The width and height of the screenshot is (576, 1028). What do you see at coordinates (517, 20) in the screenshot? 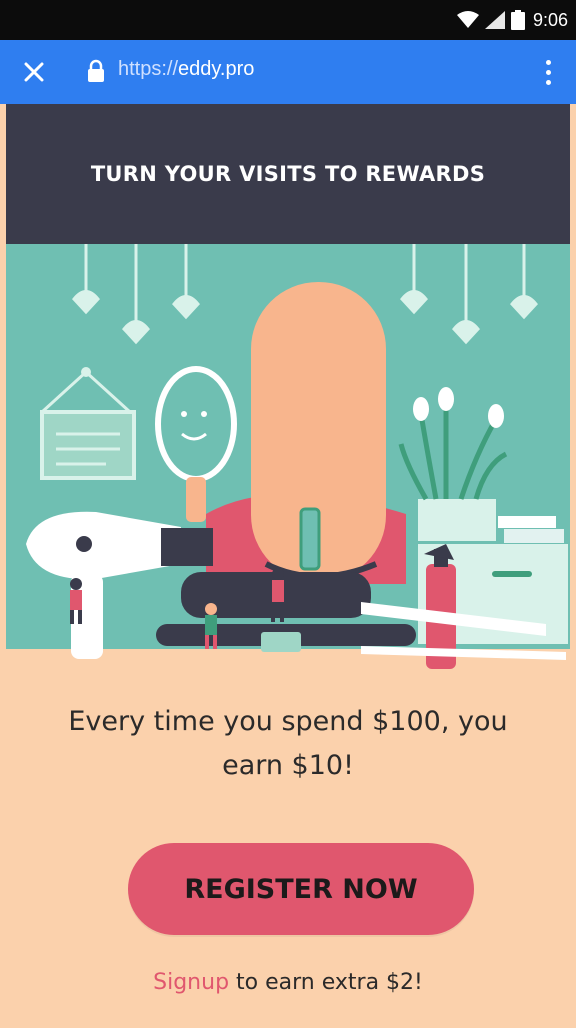
I see `battery-icon` at bounding box center [517, 20].